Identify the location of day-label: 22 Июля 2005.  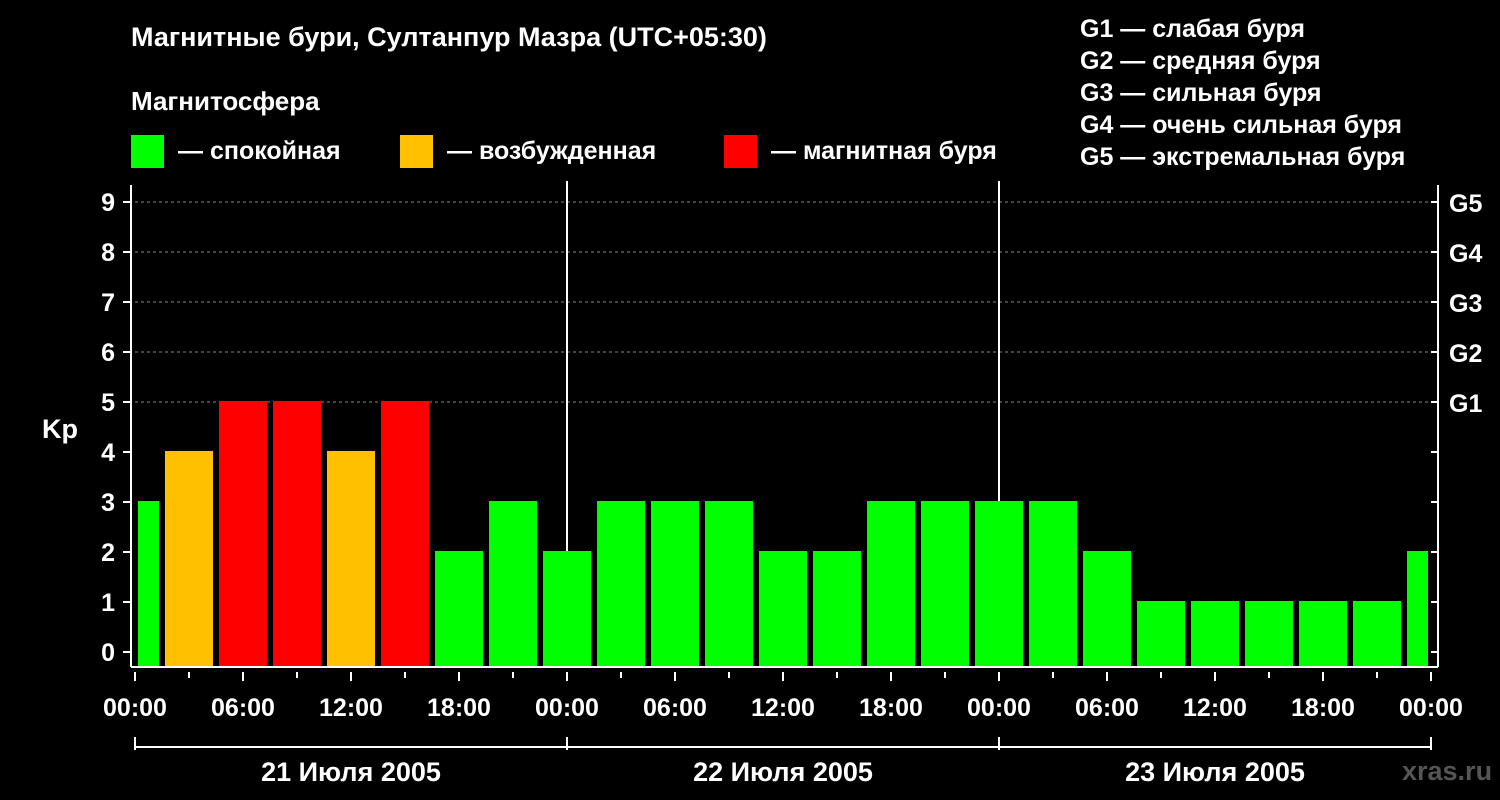
(783, 772).